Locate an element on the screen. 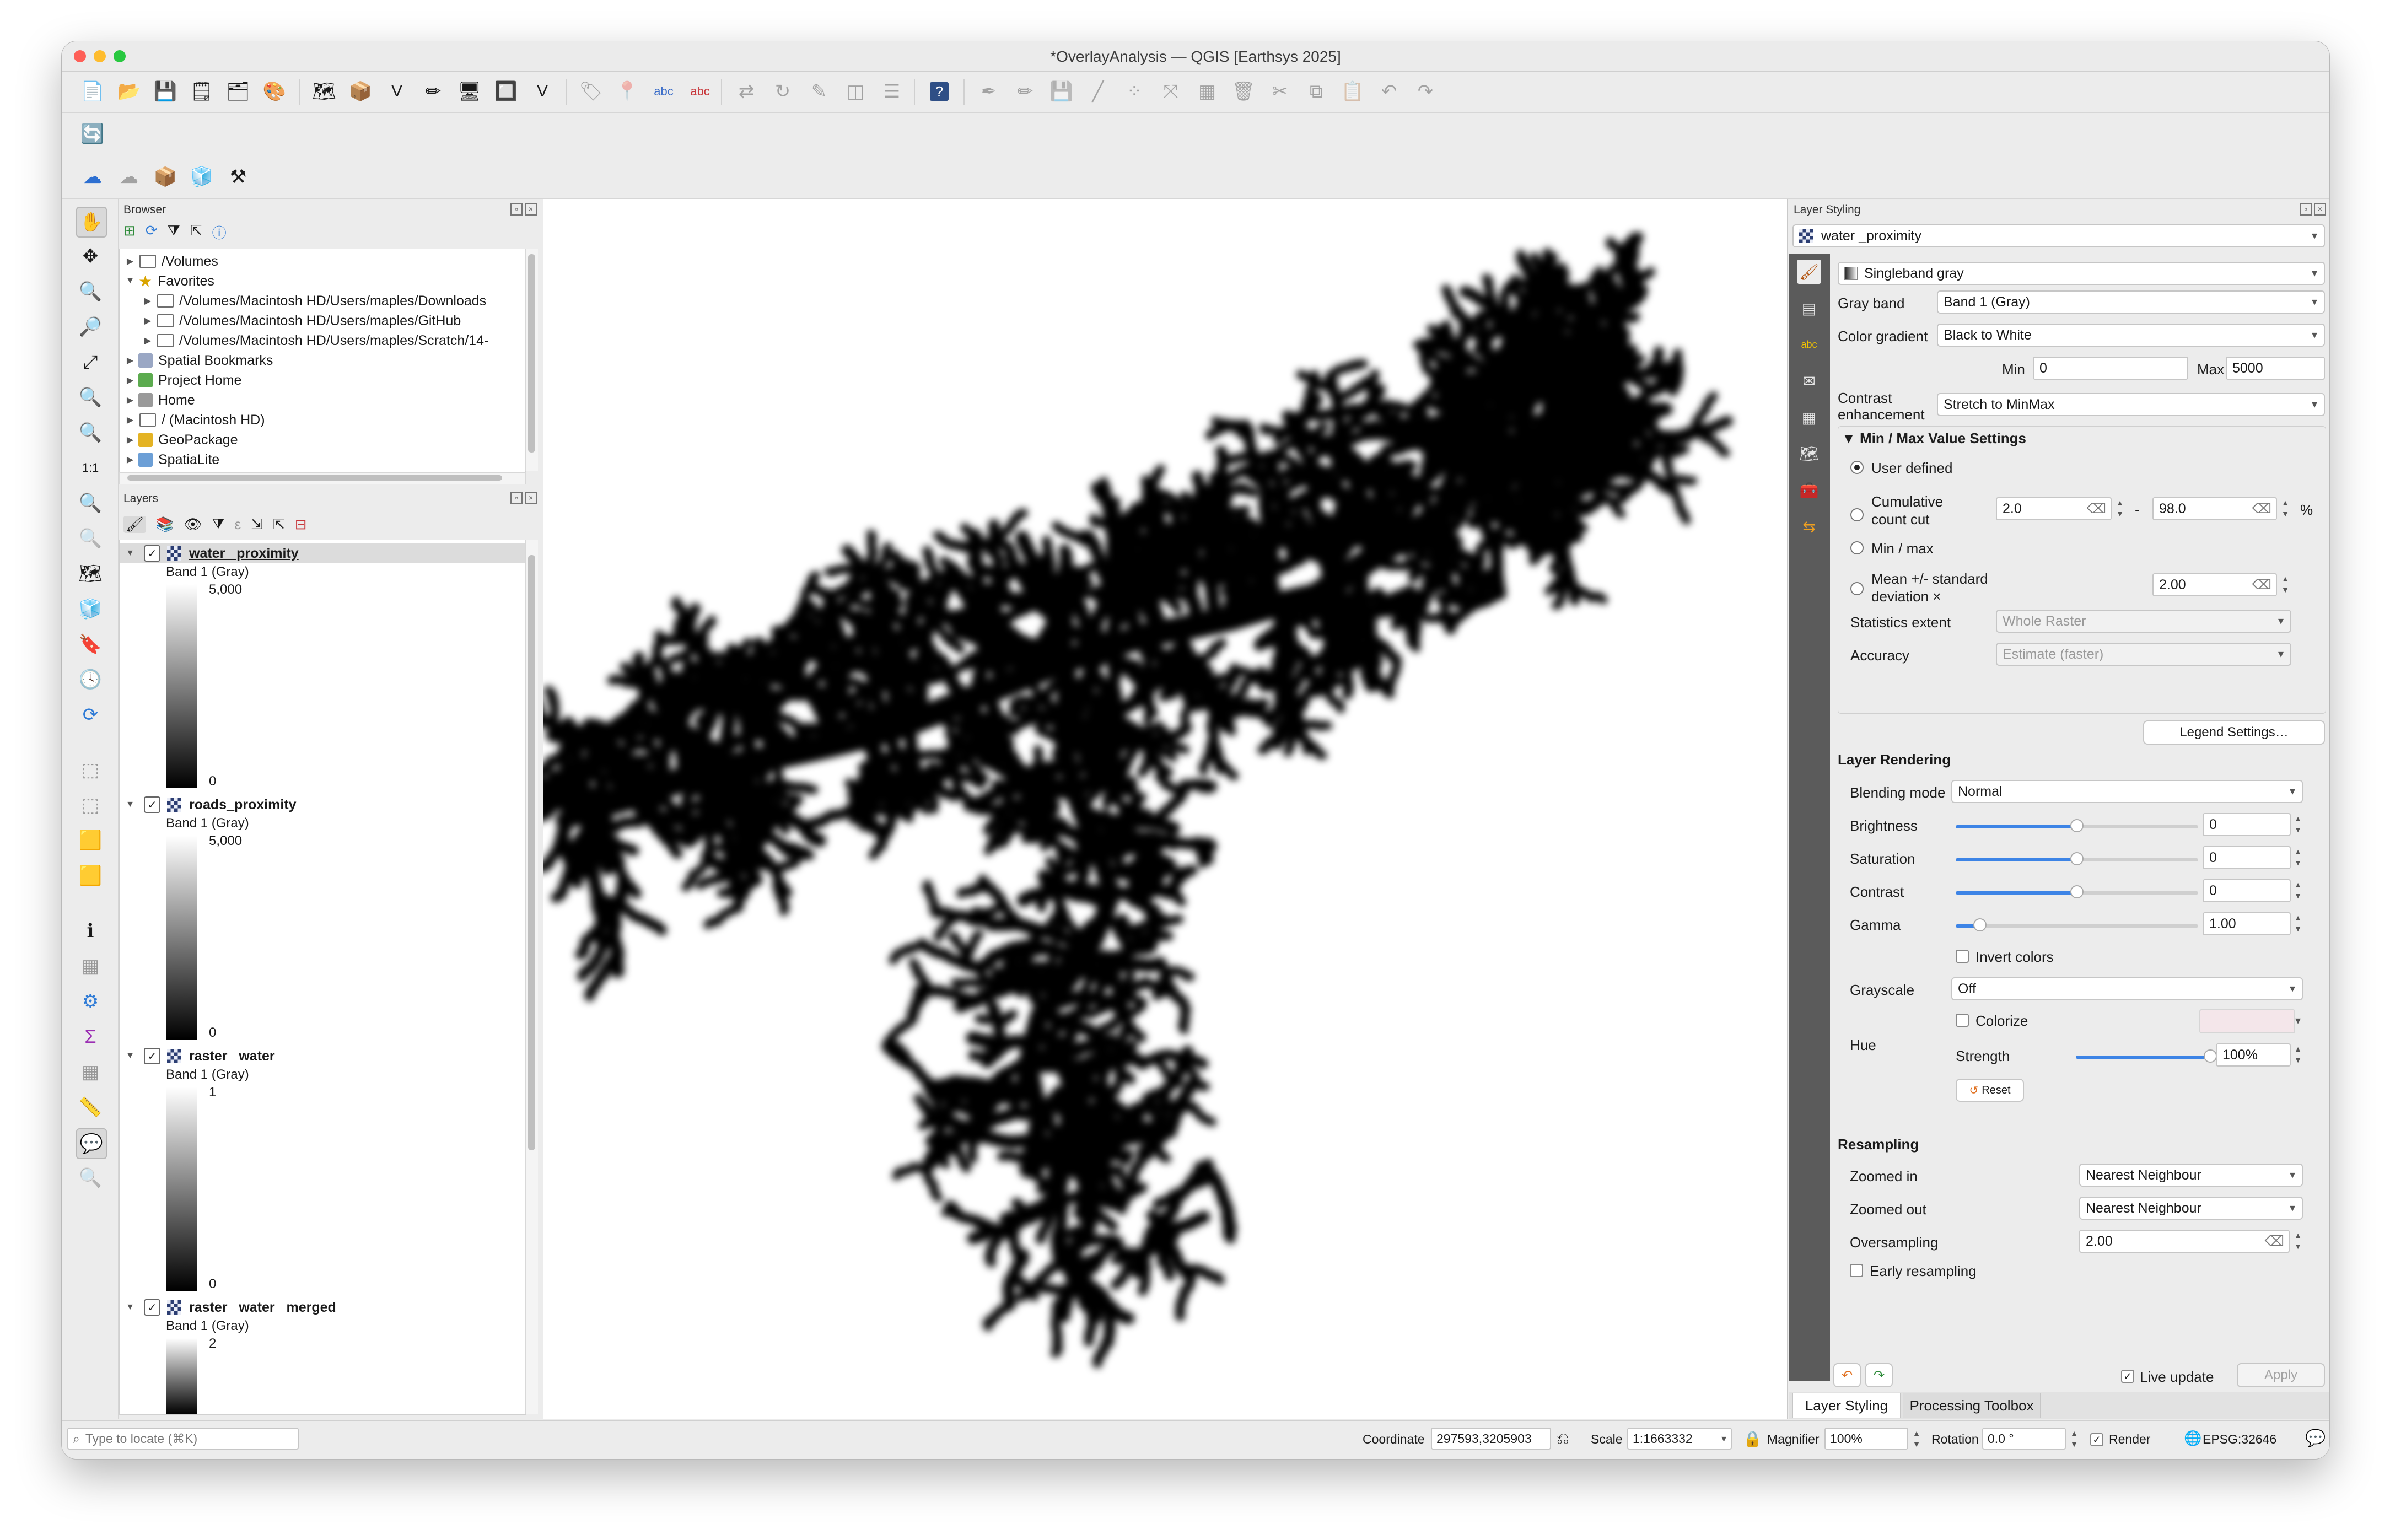 This screenshot has width=2390, height=1540. pyramids-icon: 🗺 is located at coordinates (1809, 454).